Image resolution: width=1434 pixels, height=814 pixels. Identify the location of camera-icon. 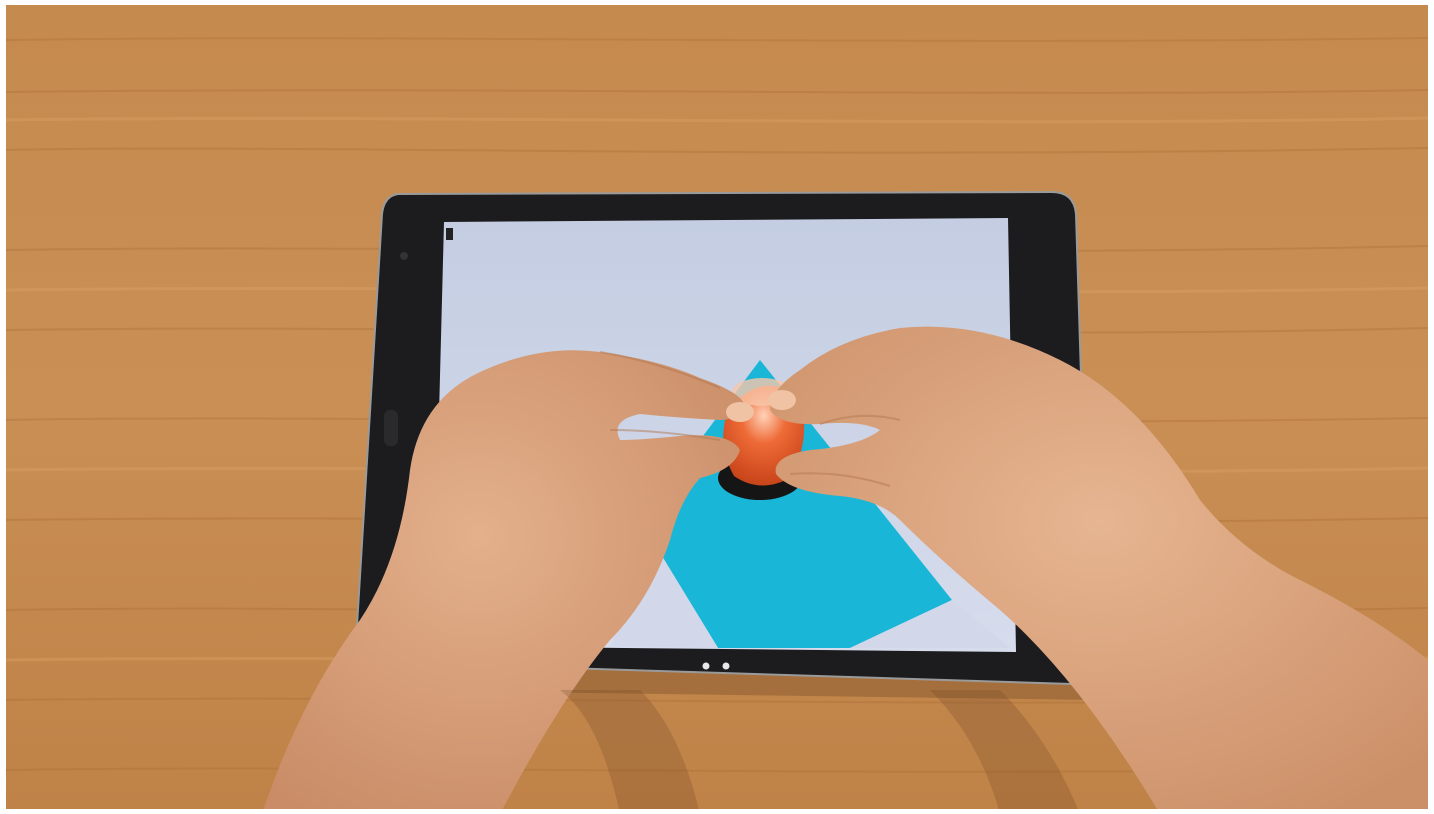
(404, 256).